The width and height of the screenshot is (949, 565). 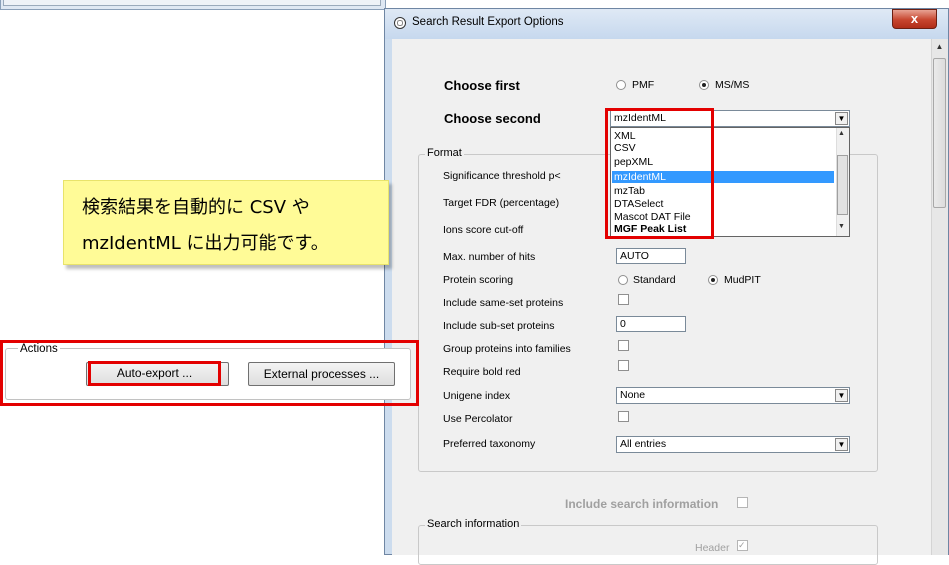 I want to click on max-hits-label: Max. number of hits, so click(x=489, y=257).